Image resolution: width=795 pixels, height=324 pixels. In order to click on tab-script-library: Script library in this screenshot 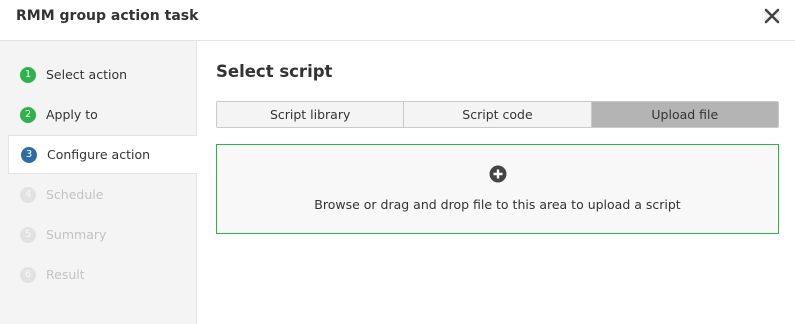, I will do `click(311, 114)`.